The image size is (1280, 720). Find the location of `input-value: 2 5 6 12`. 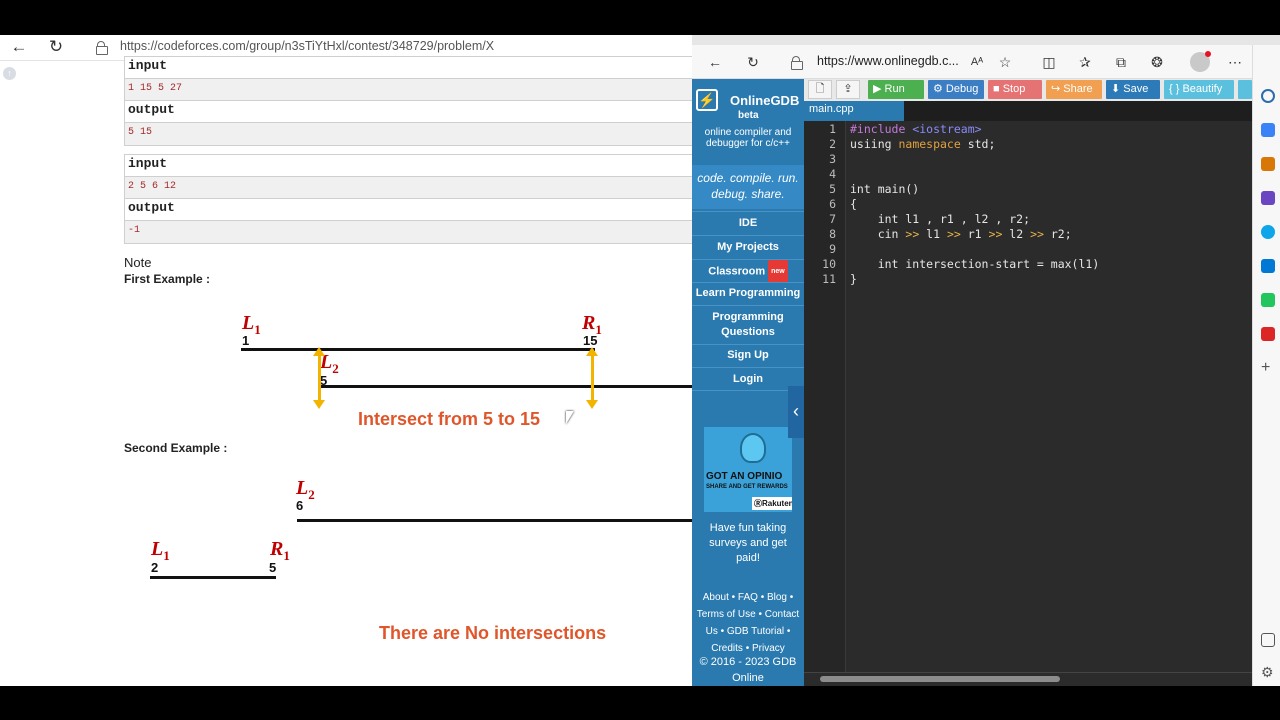

input-value: 2 5 6 12 is located at coordinates (408, 188).